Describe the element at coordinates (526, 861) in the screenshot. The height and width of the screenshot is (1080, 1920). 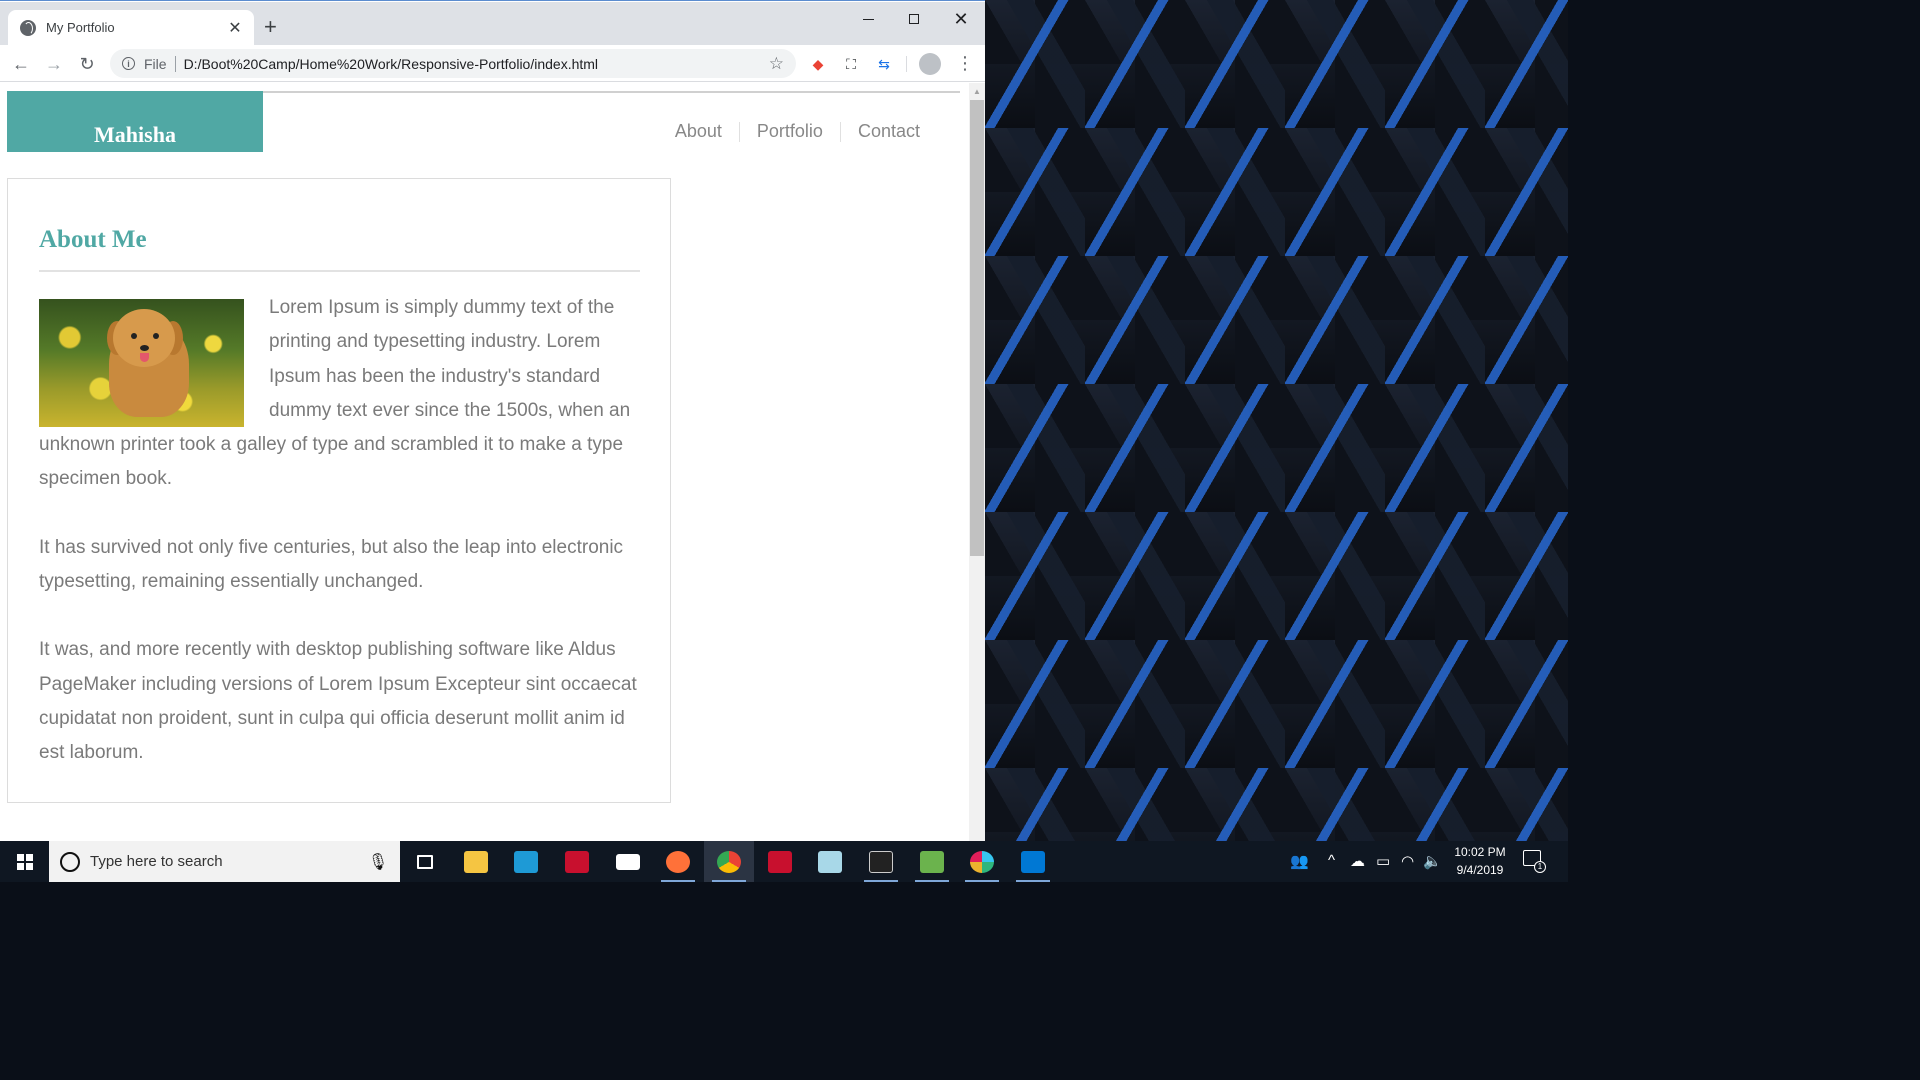
I see `lexmark-icon` at that location.